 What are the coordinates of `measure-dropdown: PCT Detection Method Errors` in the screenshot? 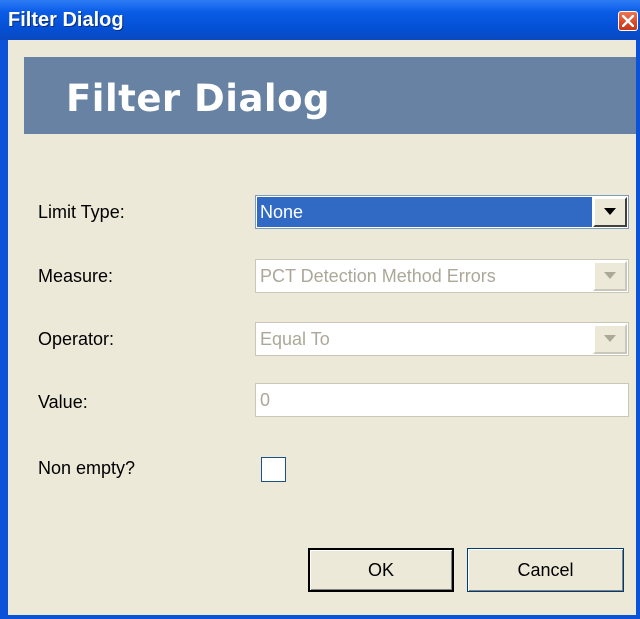 It's located at (442, 276).